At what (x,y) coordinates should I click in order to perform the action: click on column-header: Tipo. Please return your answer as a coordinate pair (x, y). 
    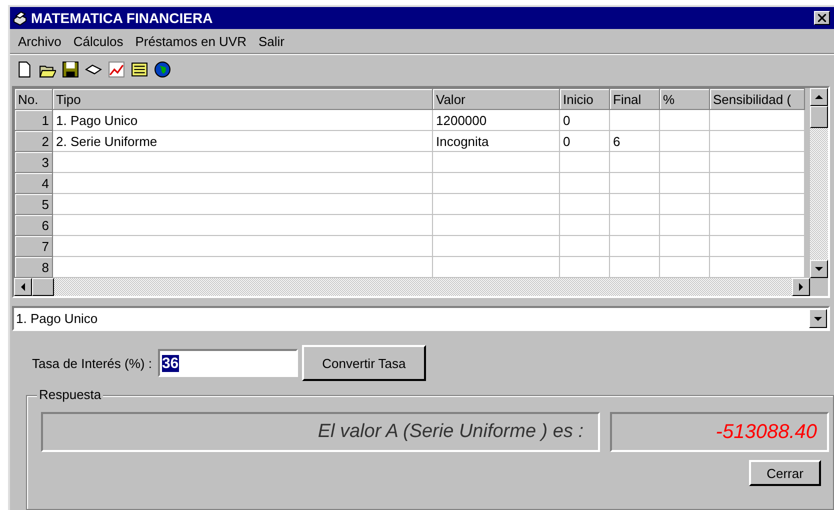
    Looking at the image, I should click on (242, 99).